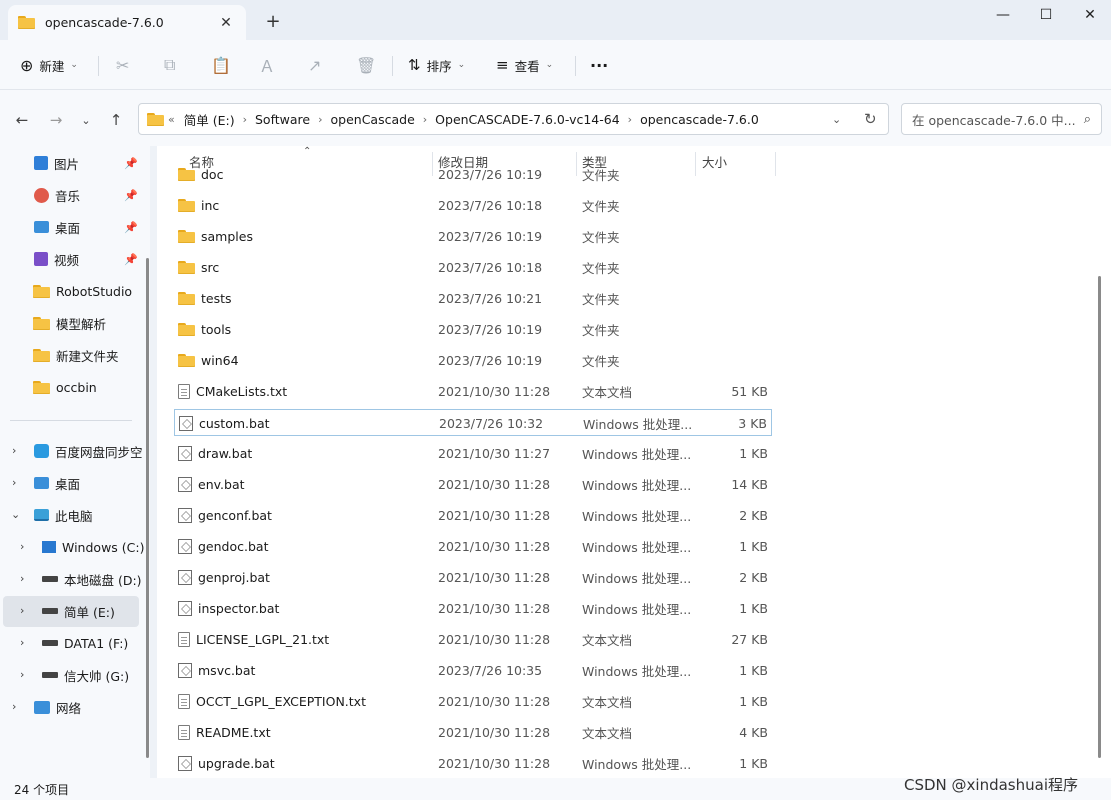  What do you see at coordinates (870, 119) in the screenshot?
I see `refresh-icon: ↻` at bounding box center [870, 119].